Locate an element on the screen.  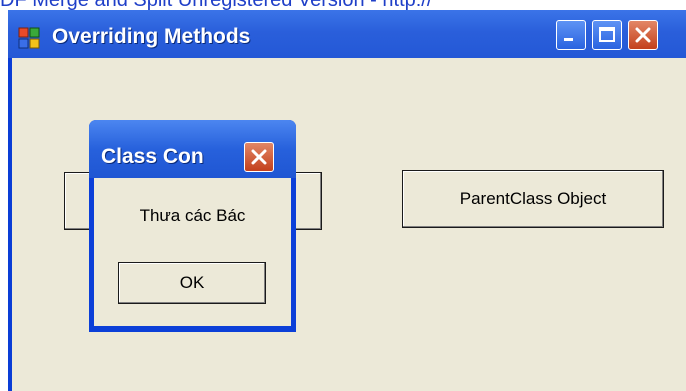
ok-button: OK is located at coordinates (192, 283).